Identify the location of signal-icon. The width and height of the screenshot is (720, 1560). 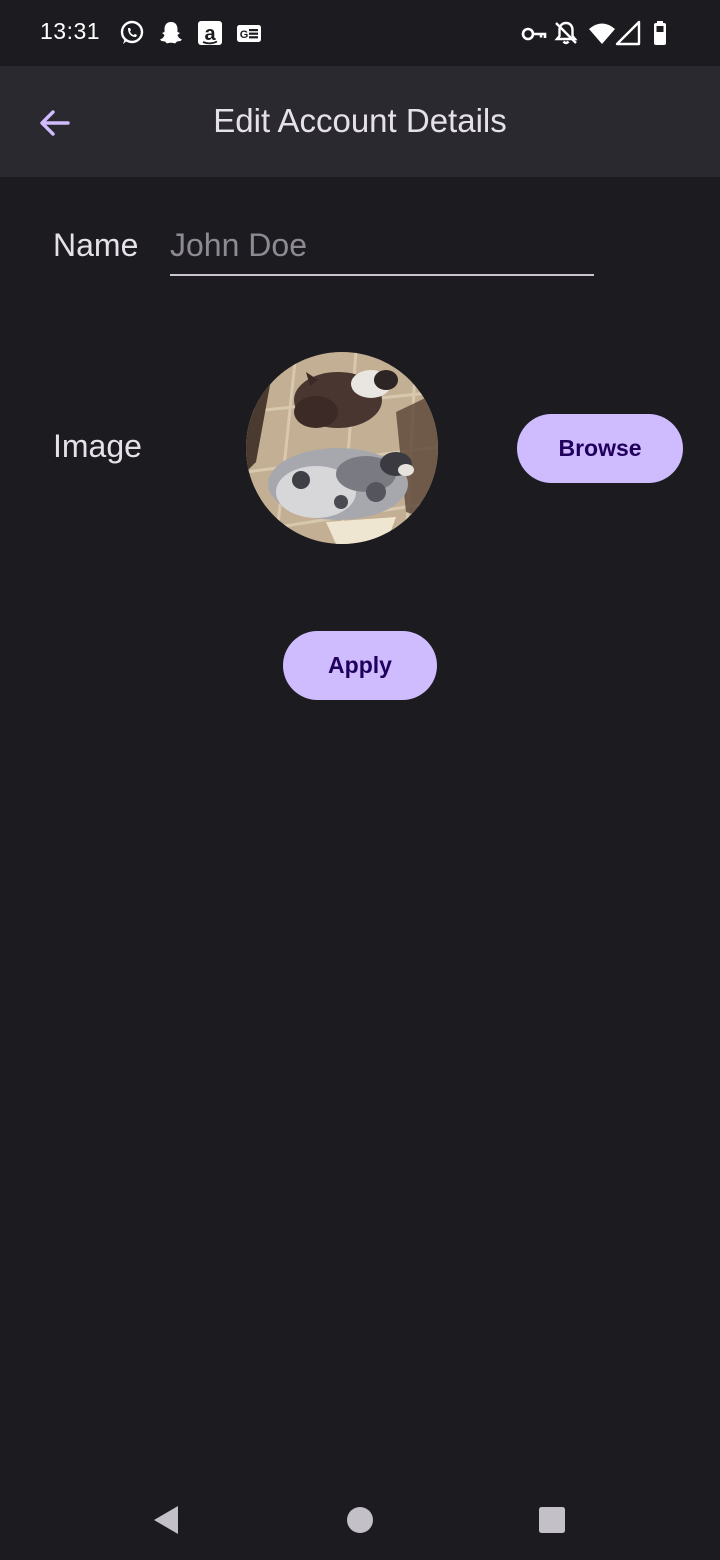
(628, 33).